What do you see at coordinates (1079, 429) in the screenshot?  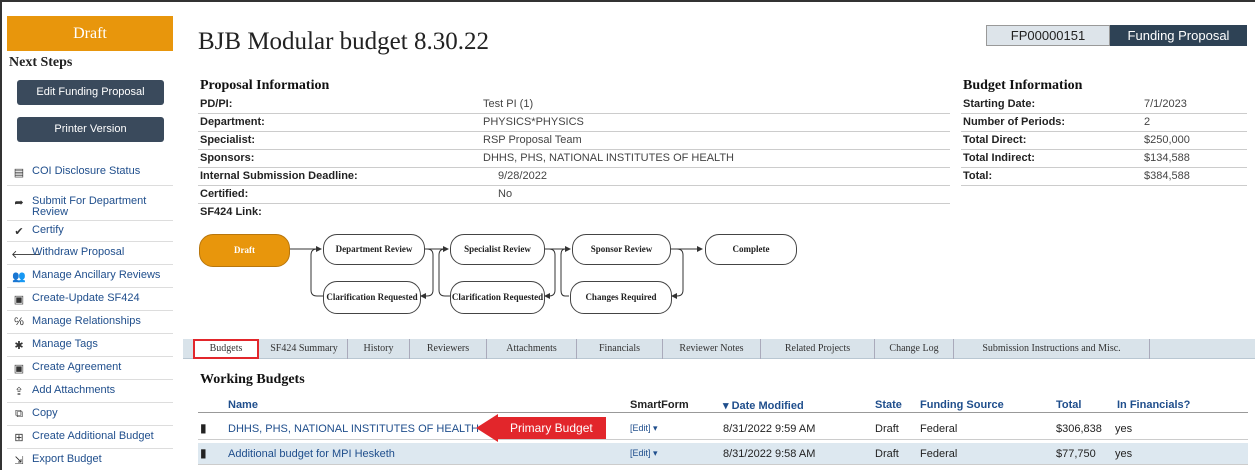 I see `budget-total: $306,838` at bounding box center [1079, 429].